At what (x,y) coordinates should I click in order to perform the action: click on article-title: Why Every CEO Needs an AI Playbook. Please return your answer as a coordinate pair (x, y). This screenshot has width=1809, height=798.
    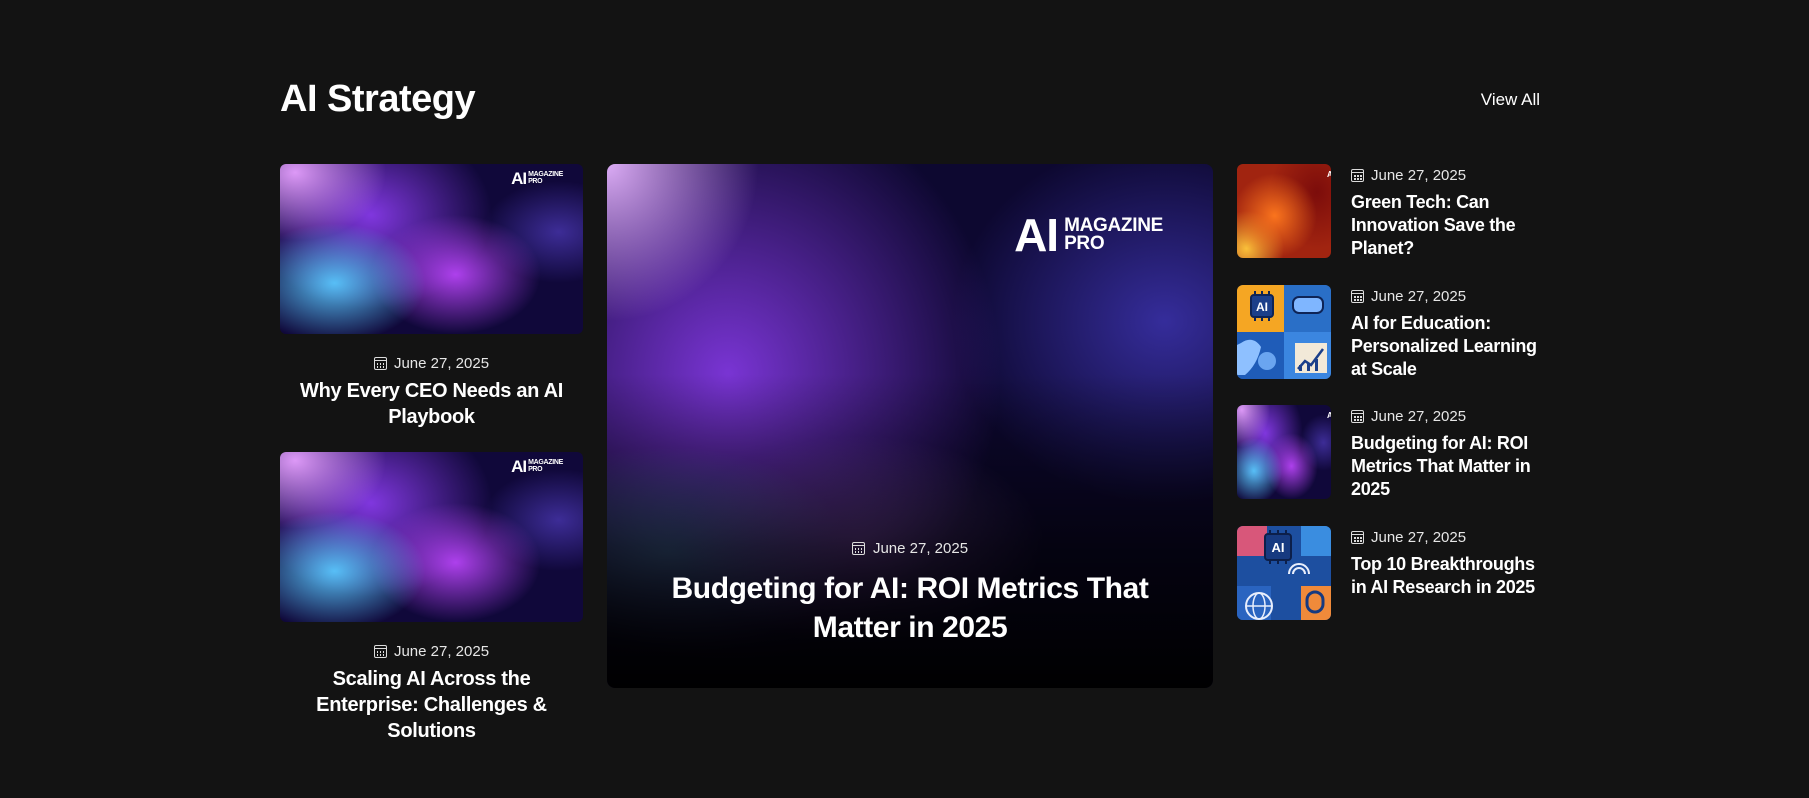
    Looking at the image, I should click on (431, 404).